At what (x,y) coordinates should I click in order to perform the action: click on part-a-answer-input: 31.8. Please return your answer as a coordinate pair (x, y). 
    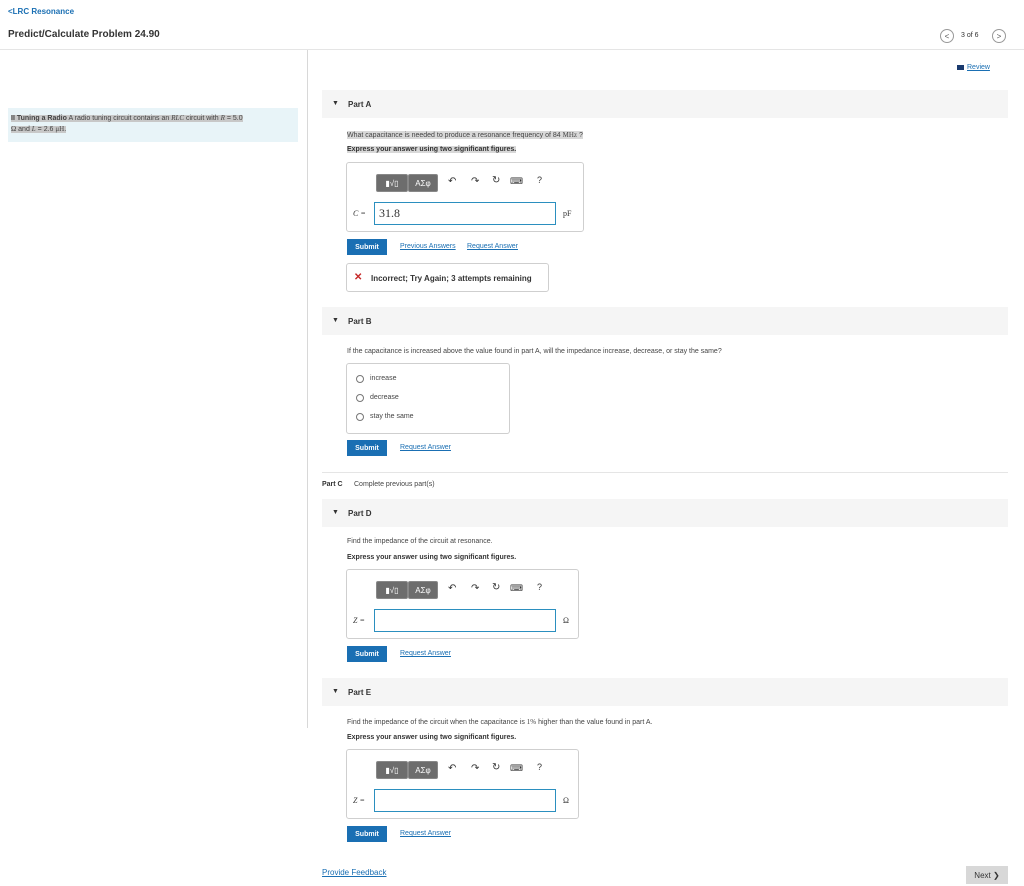
    Looking at the image, I should click on (465, 213).